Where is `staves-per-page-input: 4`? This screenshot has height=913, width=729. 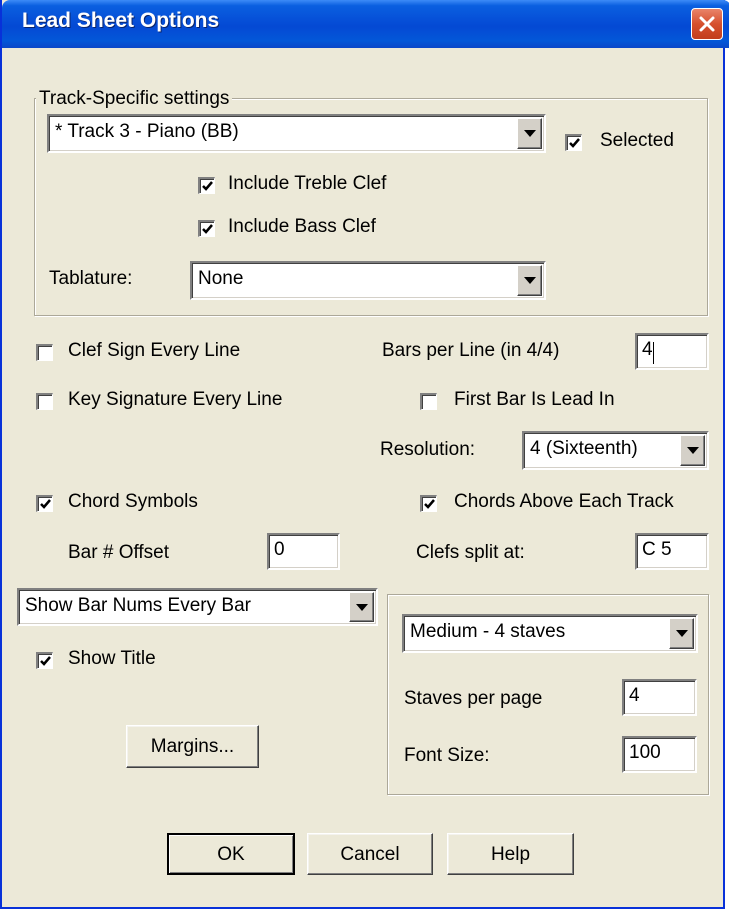
staves-per-page-input: 4 is located at coordinates (659, 697).